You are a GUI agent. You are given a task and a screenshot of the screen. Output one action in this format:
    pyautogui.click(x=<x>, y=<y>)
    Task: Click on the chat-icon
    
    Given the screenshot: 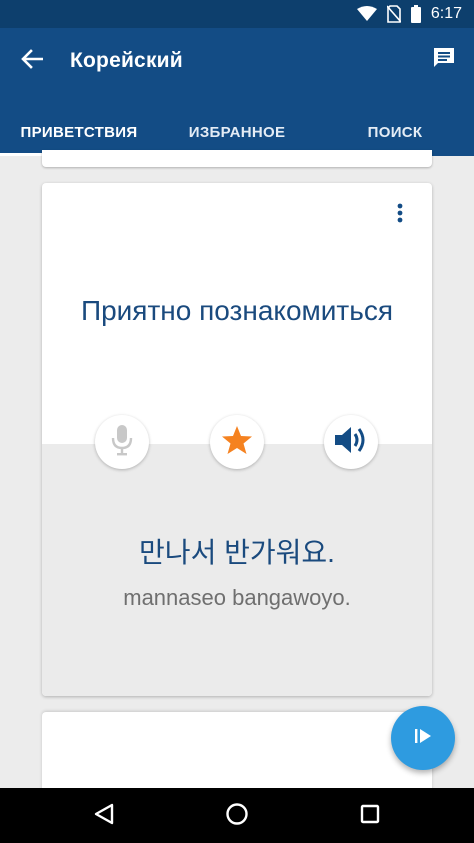 What is the action you would take?
    pyautogui.click(x=444, y=60)
    